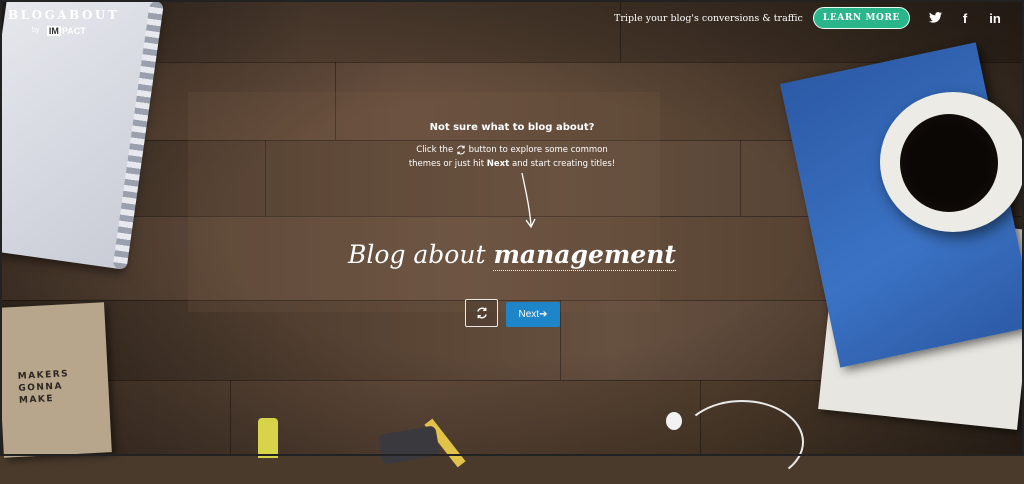  What do you see at coordinates (965, 18) in the screenshot?
I see `facebook-icon: f` at bounding box center [965, 18].